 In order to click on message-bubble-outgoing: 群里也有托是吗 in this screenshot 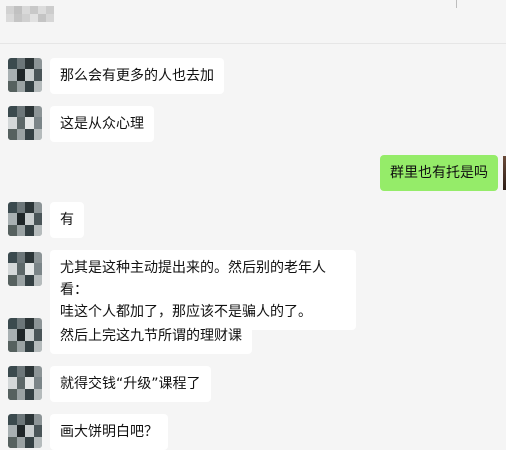, I will do `click(439, 173)`.